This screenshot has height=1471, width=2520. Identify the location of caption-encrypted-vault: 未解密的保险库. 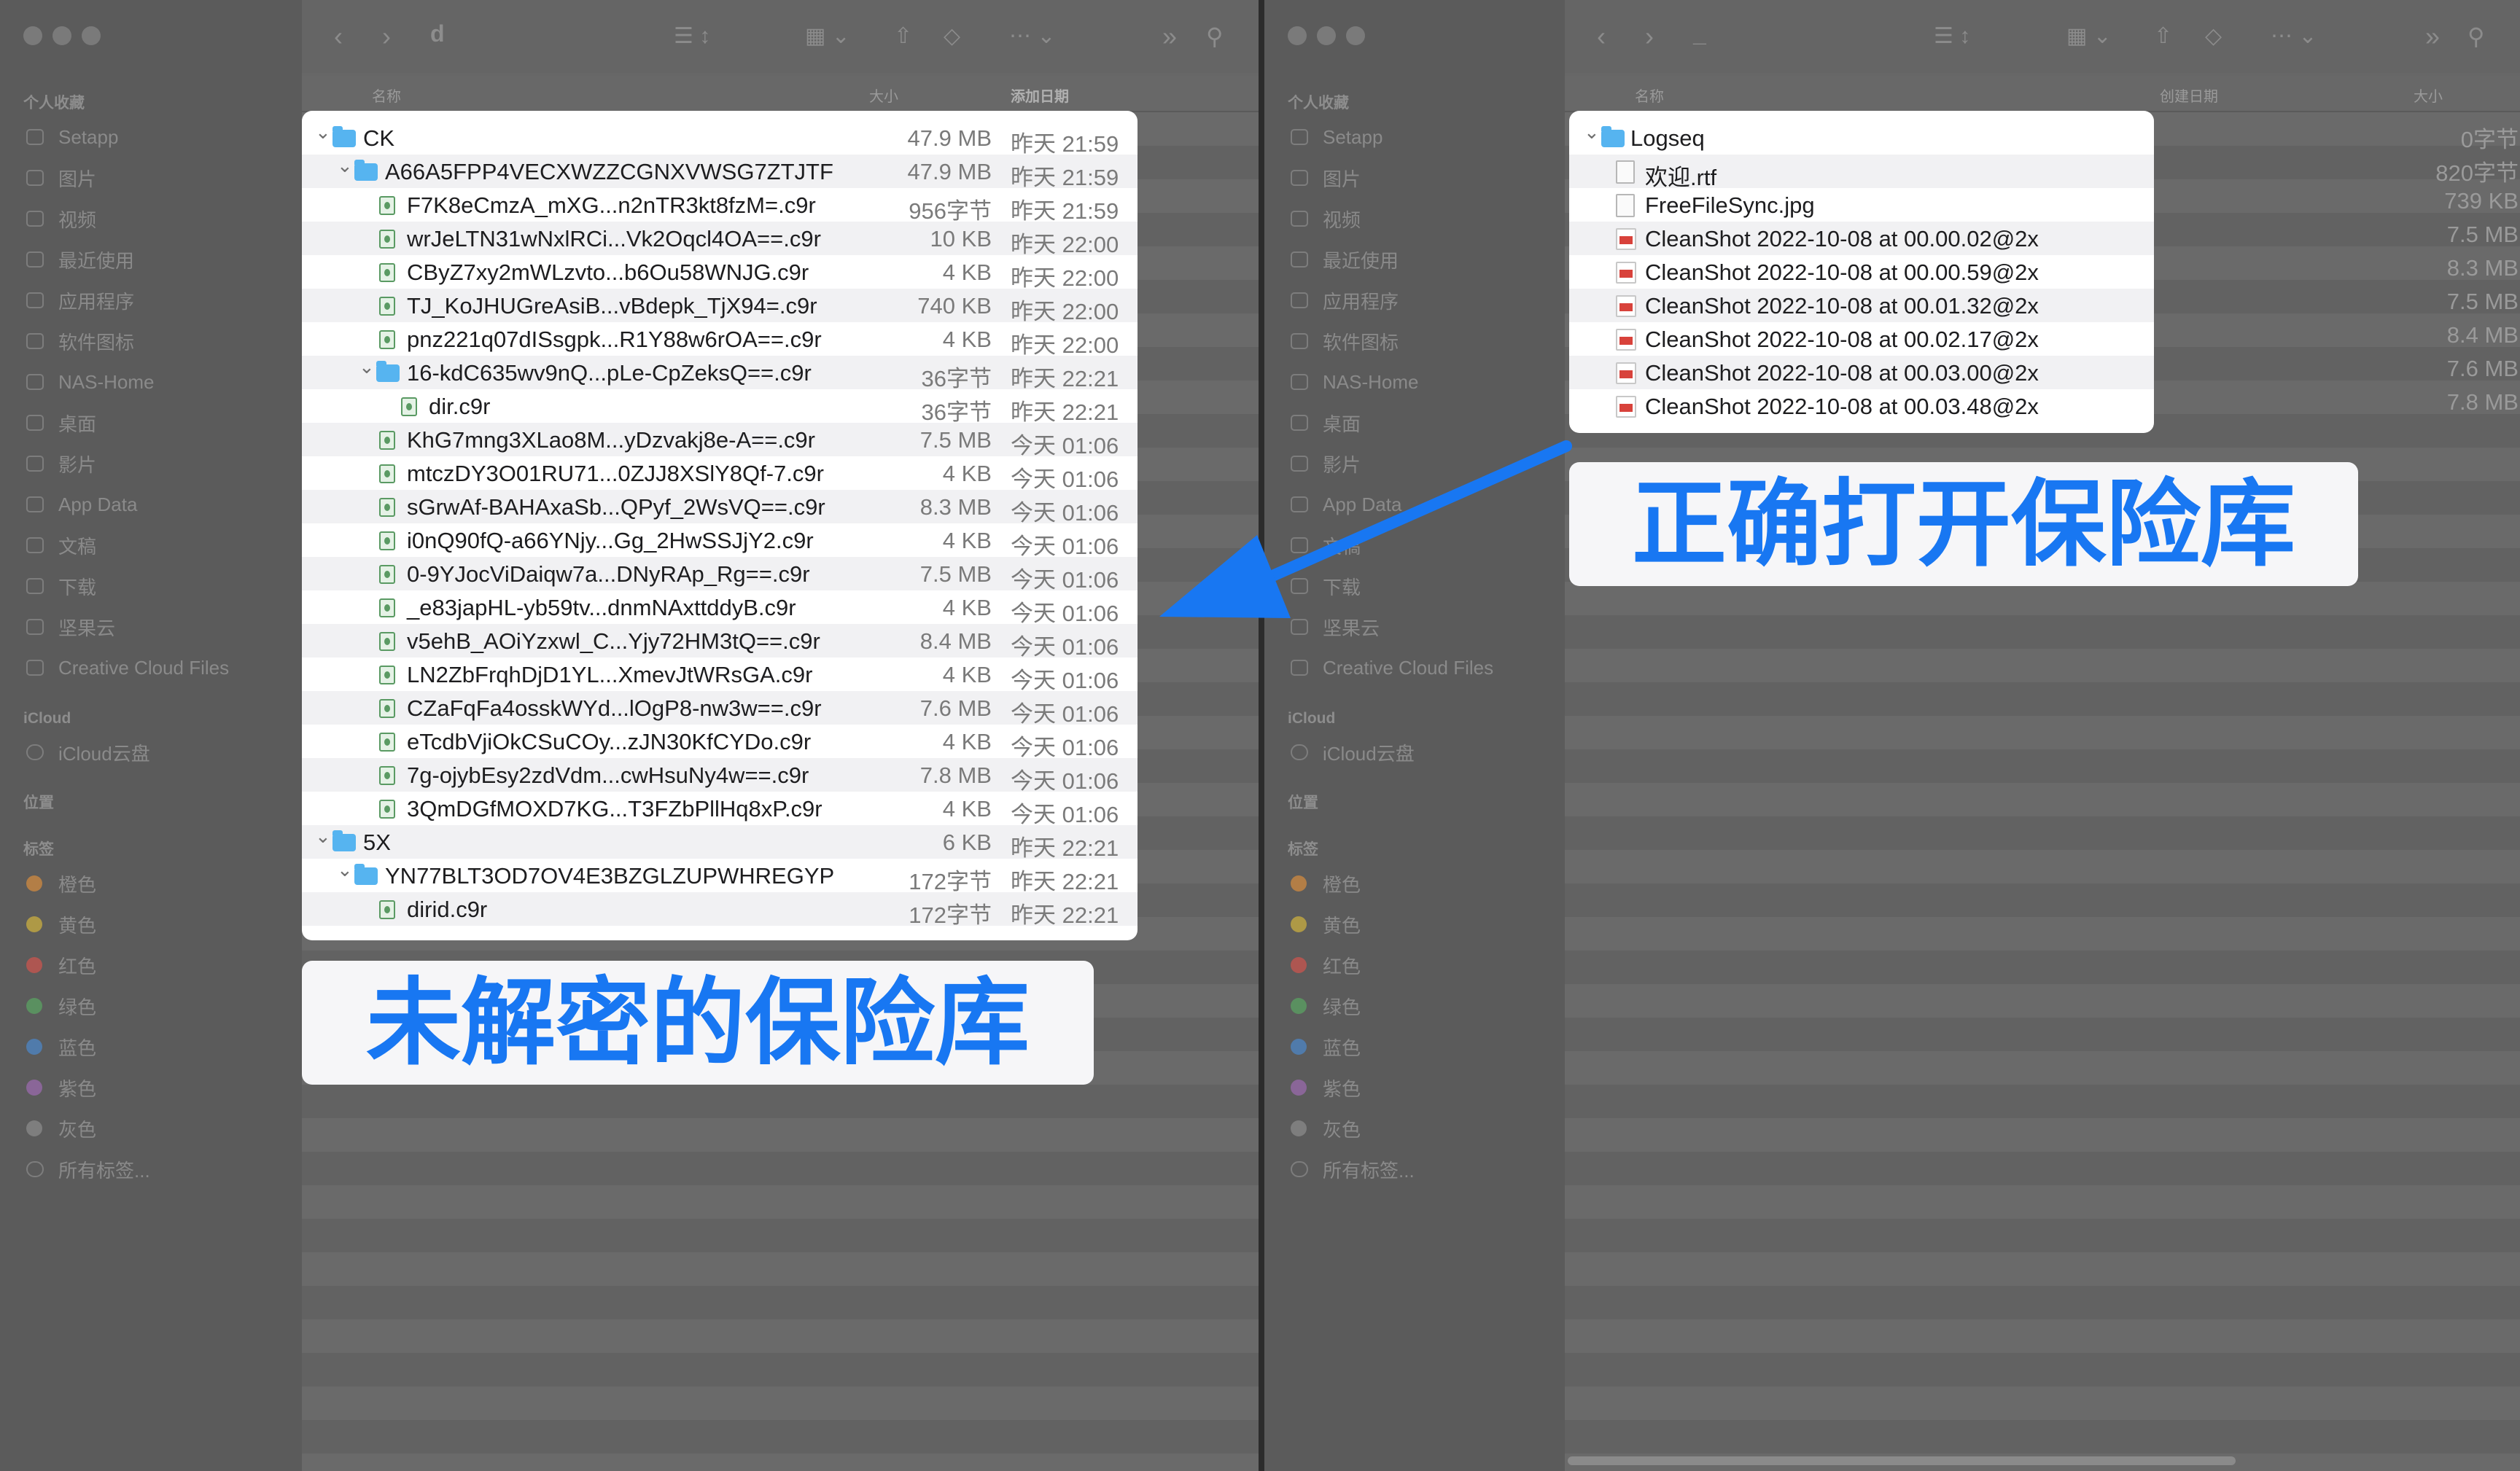
(698, 1023).